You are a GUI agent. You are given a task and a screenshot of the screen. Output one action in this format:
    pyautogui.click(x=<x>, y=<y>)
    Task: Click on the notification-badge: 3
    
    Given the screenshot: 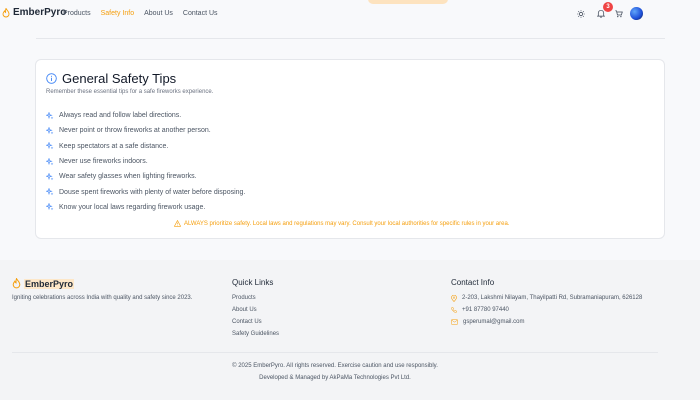 What is the action you would take?
    pyautogui.click(x=608, y=7)
    